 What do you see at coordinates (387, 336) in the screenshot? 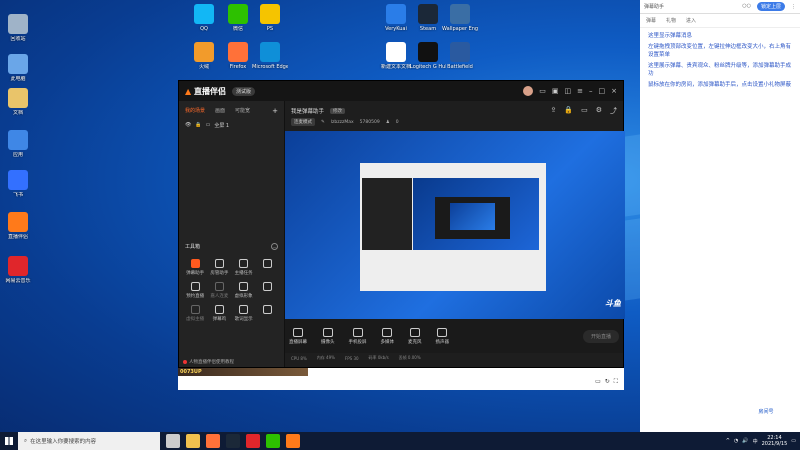
I see `source-button: 多媒体` at bounding box center [387, 336].